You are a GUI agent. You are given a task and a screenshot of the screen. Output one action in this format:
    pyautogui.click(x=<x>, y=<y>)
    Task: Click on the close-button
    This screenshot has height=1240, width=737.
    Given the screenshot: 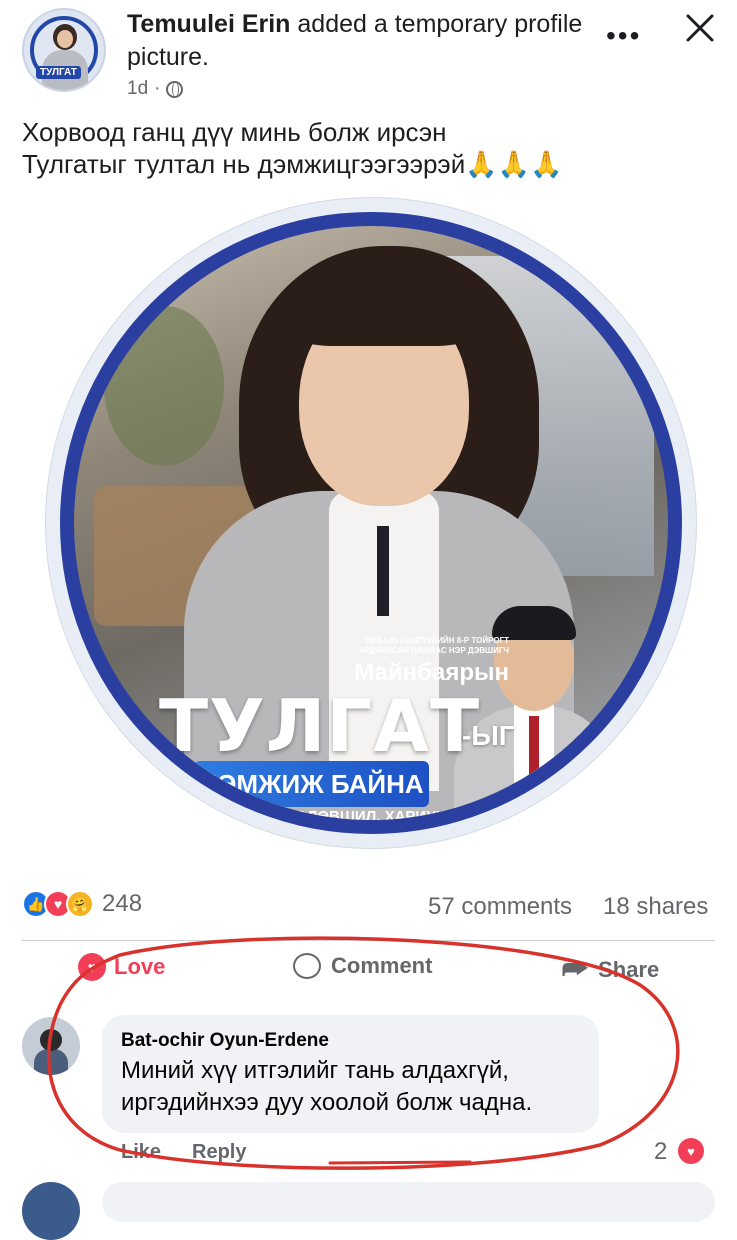 What is the action you would take?
    pyautogui.click(x=700, y=28)
    